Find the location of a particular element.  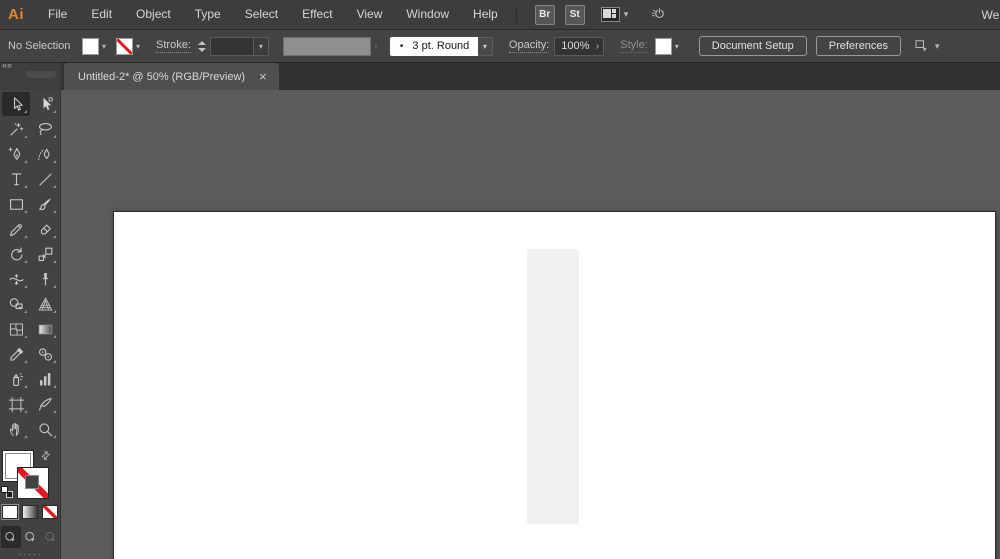

drawing-mode-buttons is located at coordinates (31, 537).